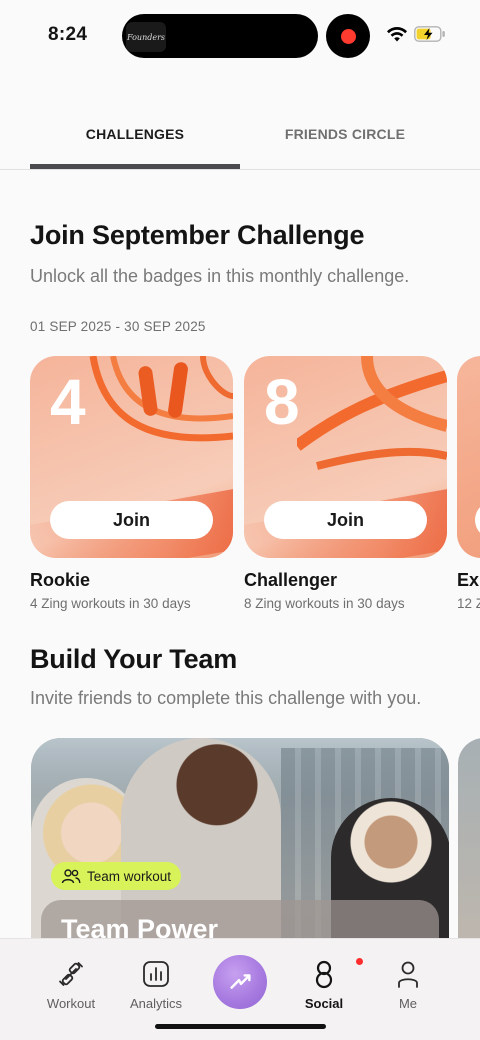 Image resolution: width=480 pixels, height=1040 pixels. What do you see at coordinates (68, 402) in the screenshot?
I see `challenge-count: 4` at bounding box center [68, 402].